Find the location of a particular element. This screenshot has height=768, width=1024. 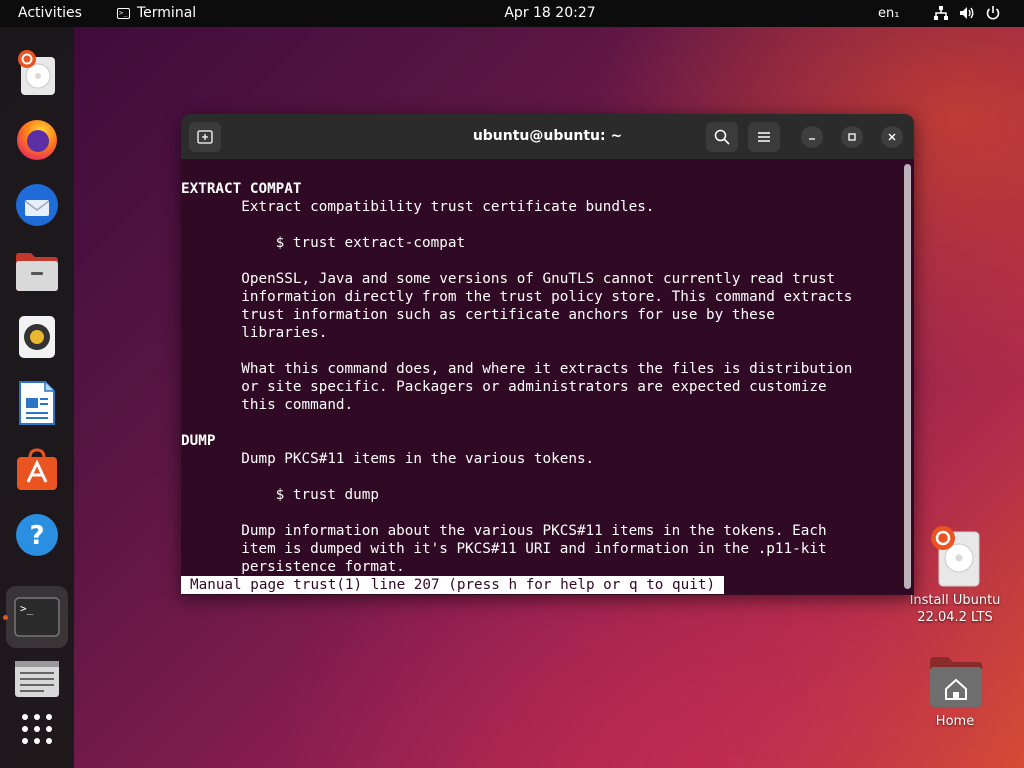

close-icon is located at coordinates (892, 137).